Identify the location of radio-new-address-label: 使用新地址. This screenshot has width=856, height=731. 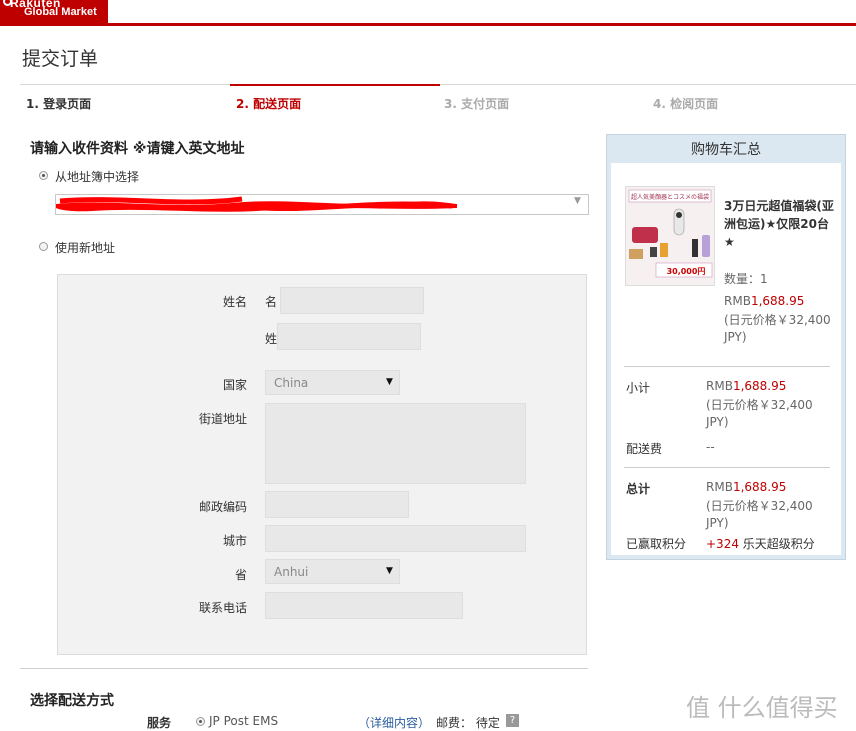
(85, 247).